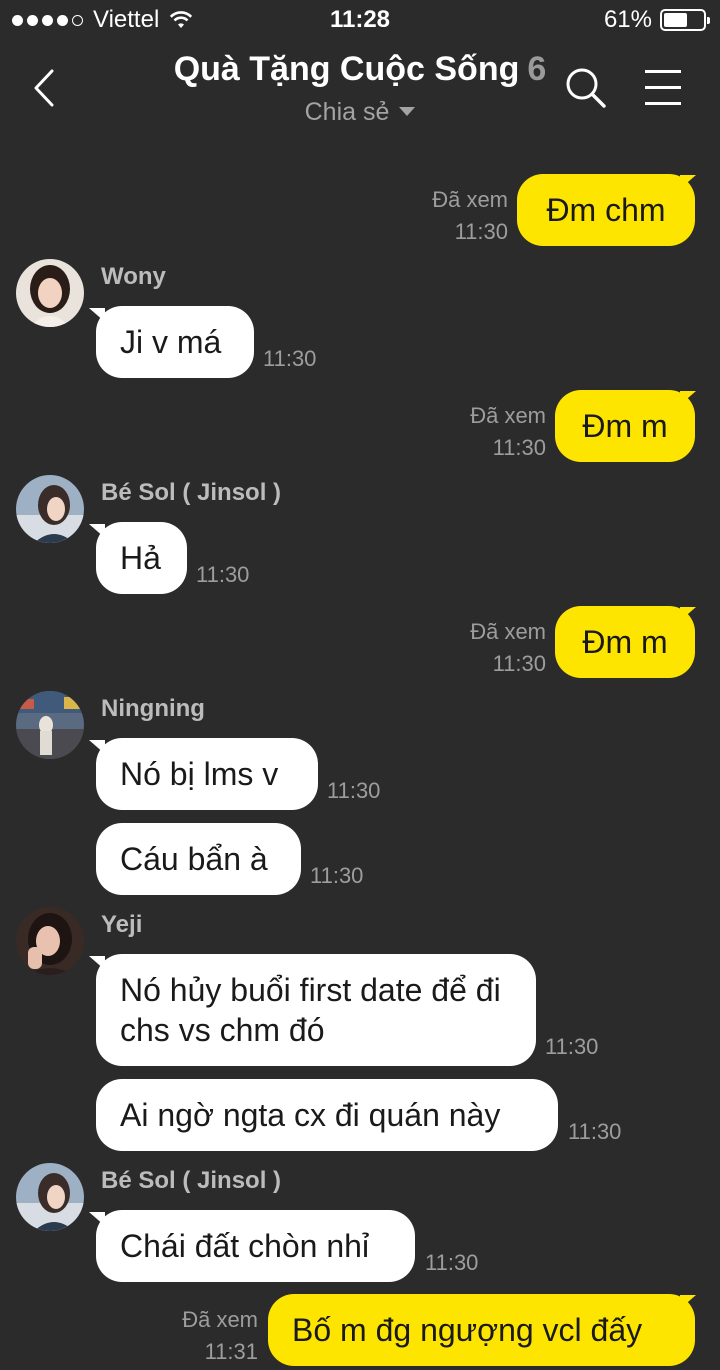 The image size is (720, 1370). I want to click on message-bubble-outgoing: Đm chm, so click(606, 210).